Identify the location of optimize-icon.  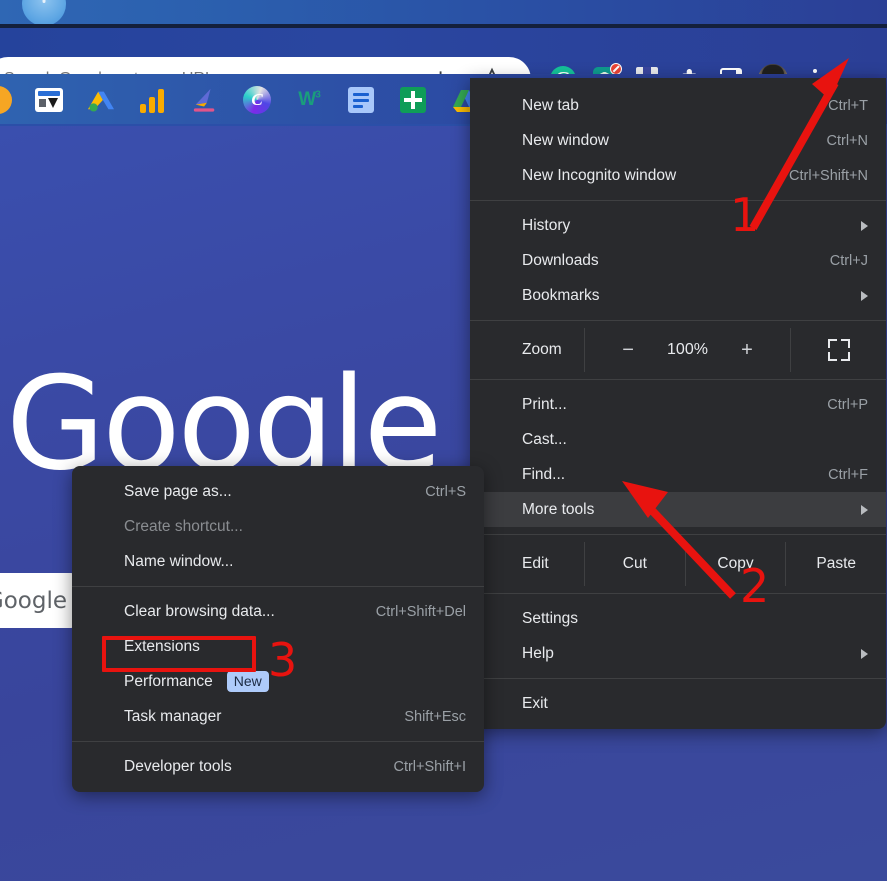
(204, 100).